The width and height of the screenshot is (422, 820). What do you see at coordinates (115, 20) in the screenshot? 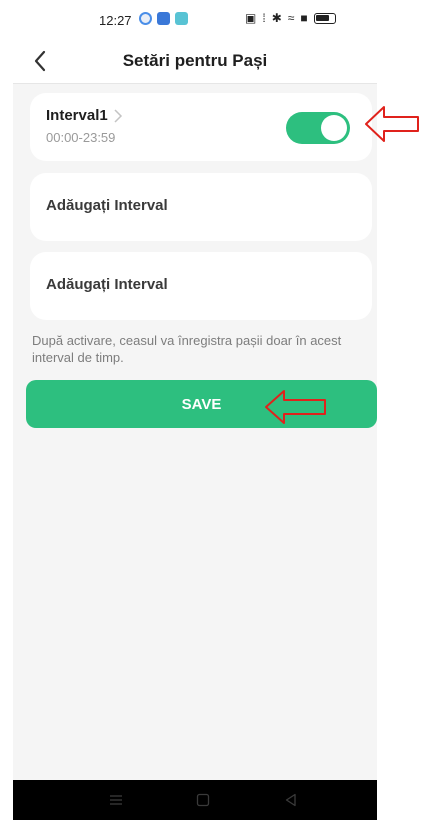
I see `status-time: 12:27` at bounding box center [115, 20].